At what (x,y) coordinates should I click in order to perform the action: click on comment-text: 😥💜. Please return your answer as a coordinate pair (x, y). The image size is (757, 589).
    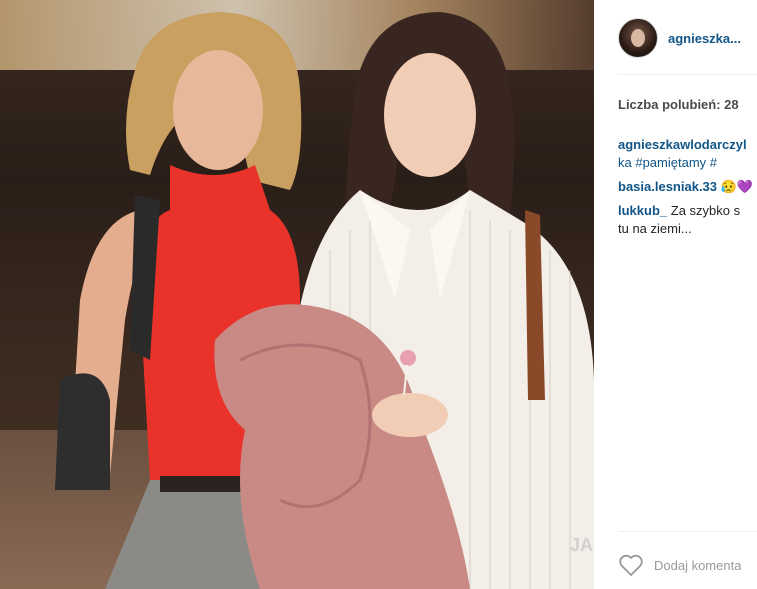
    Looking at the image, I should click on (737, 186).